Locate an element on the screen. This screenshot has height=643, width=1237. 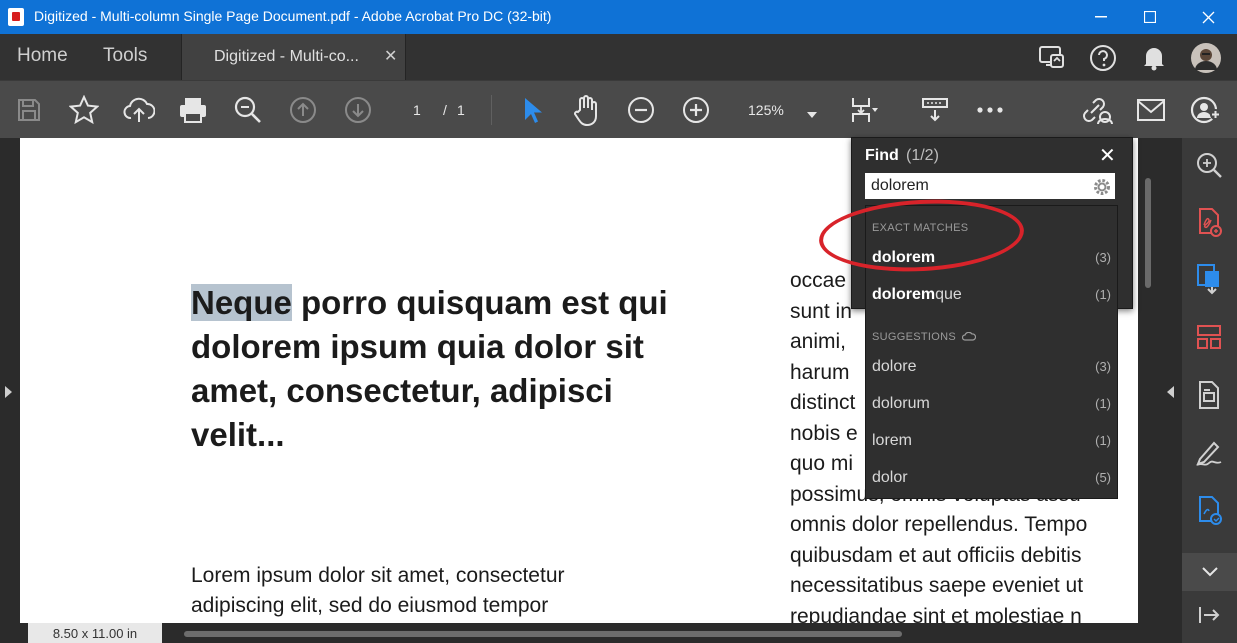
match-count: (1) is located at coordinates (1103, 294).